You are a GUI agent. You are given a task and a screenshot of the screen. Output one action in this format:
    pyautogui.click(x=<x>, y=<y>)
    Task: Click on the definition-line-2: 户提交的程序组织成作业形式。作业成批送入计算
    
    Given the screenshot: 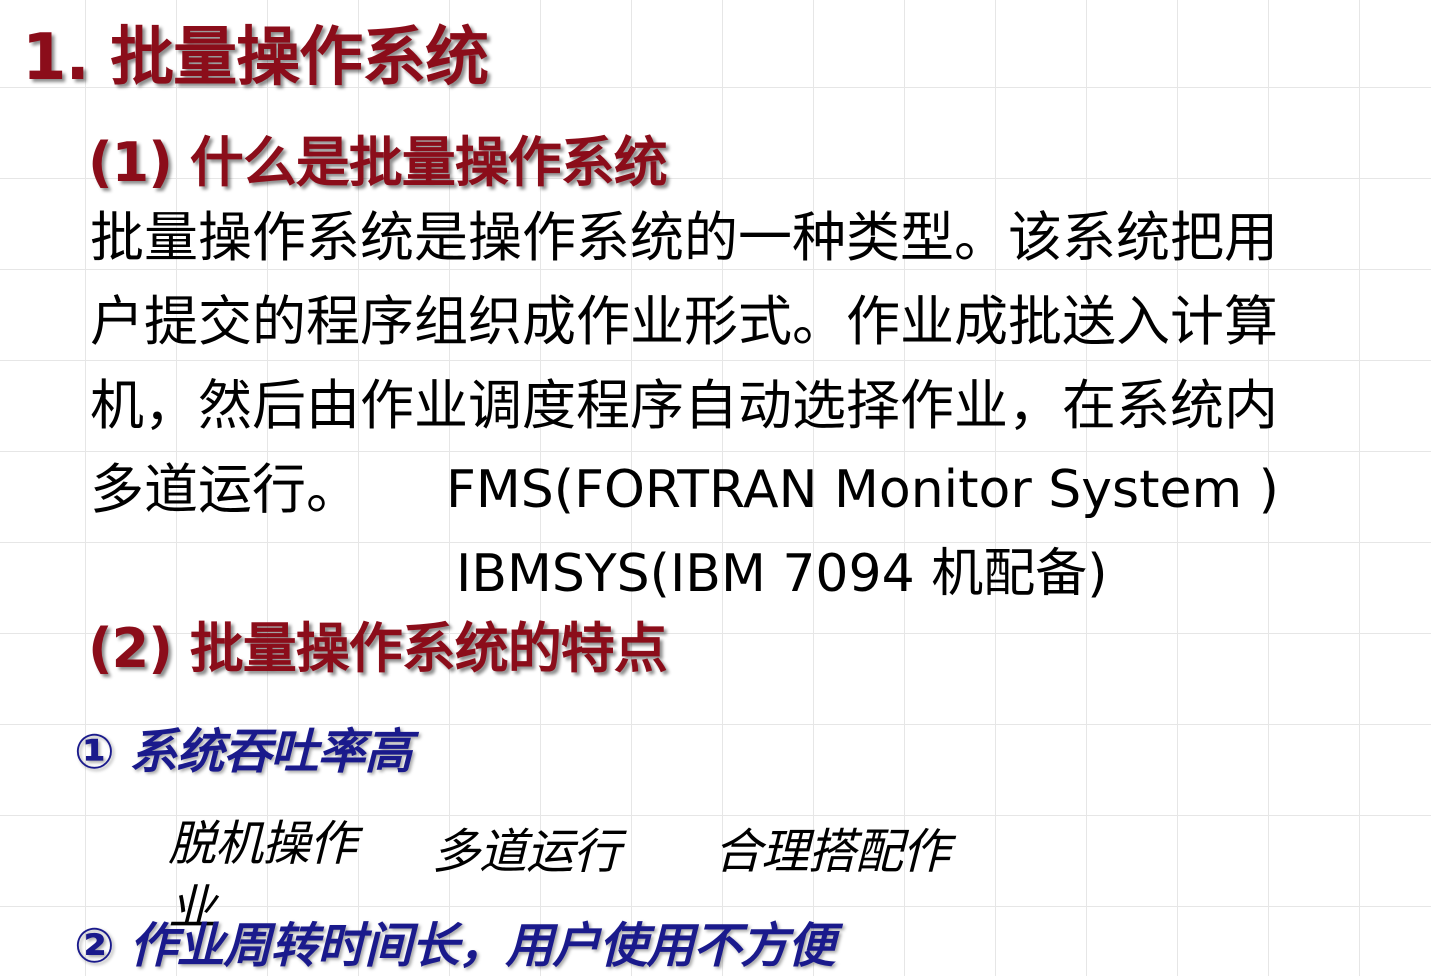 What is the action you would take?
    pyautogui.click(x=684, y=321)
    